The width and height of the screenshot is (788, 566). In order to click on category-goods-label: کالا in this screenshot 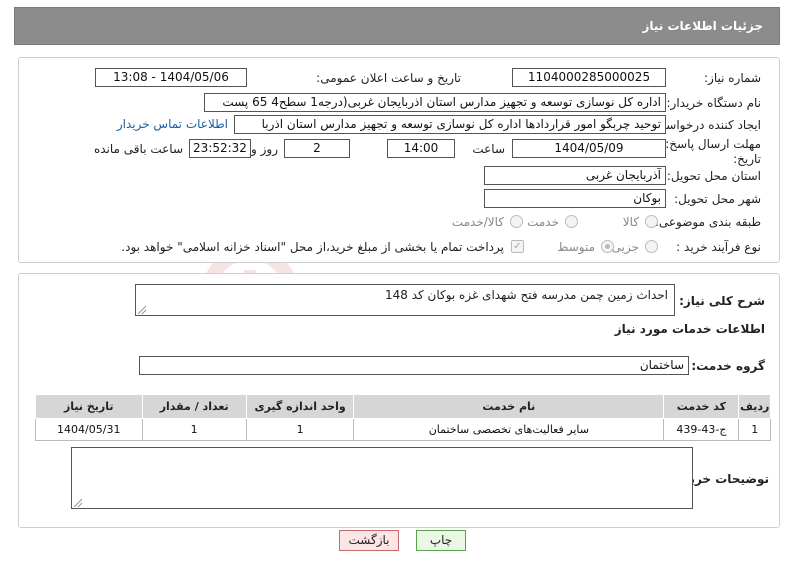, I will do `click(630, 222)`.